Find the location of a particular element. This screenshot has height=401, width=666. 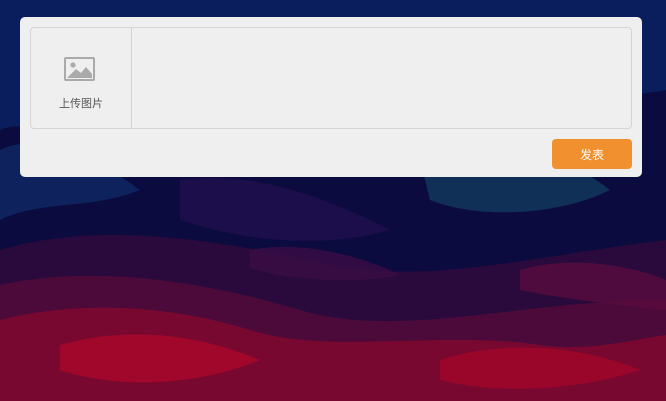

publish-button: 发表 is located at coordinates (592, 154).